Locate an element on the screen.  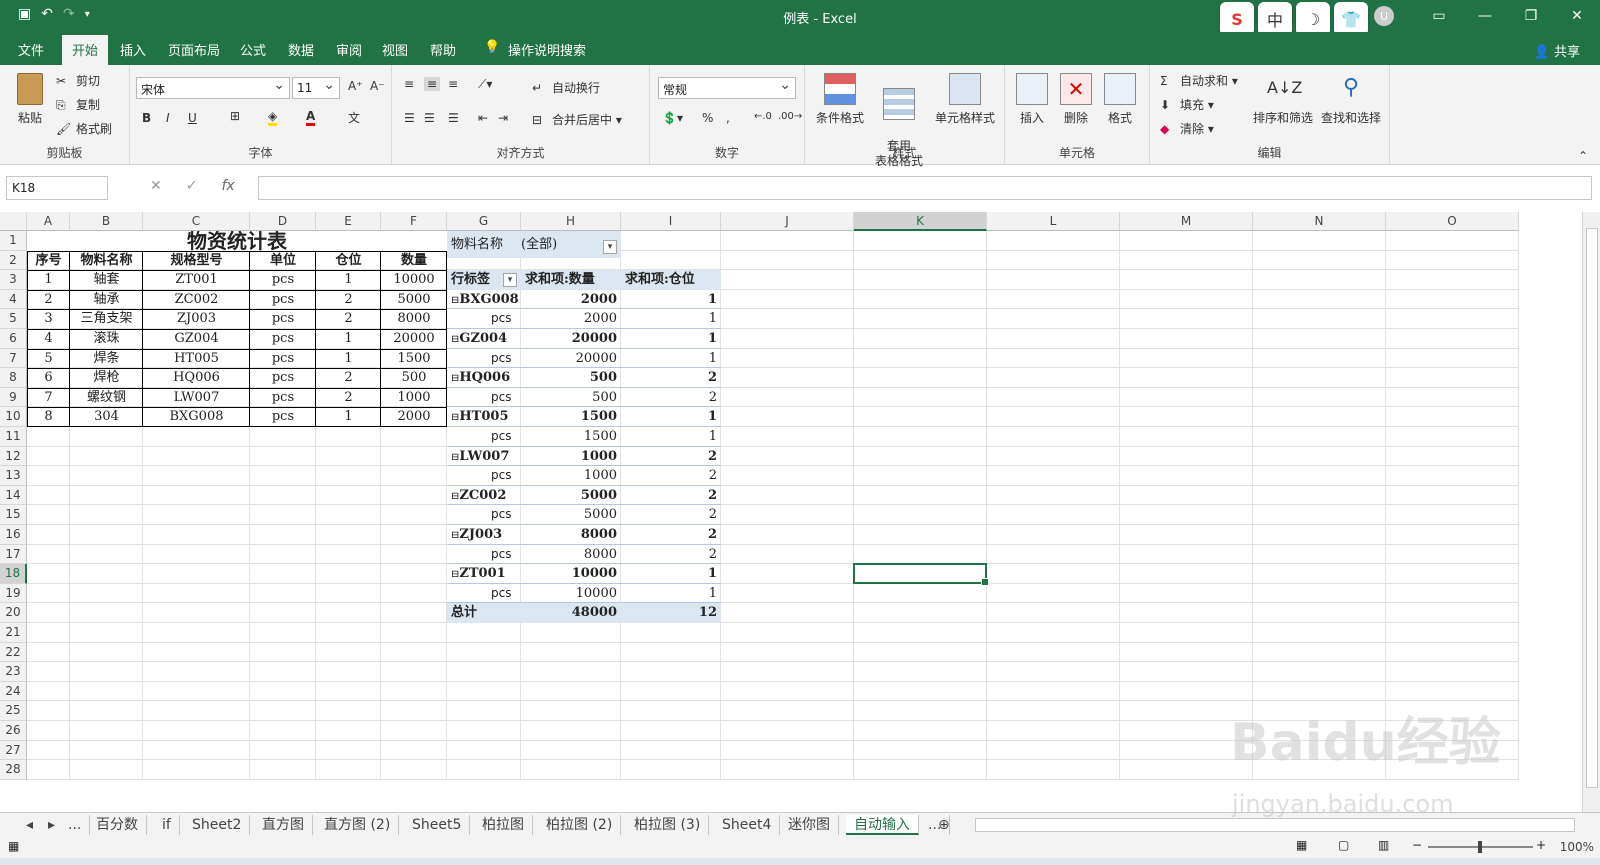
filter-dropdown-icon: ▾ is located at coordinates (610, 247).